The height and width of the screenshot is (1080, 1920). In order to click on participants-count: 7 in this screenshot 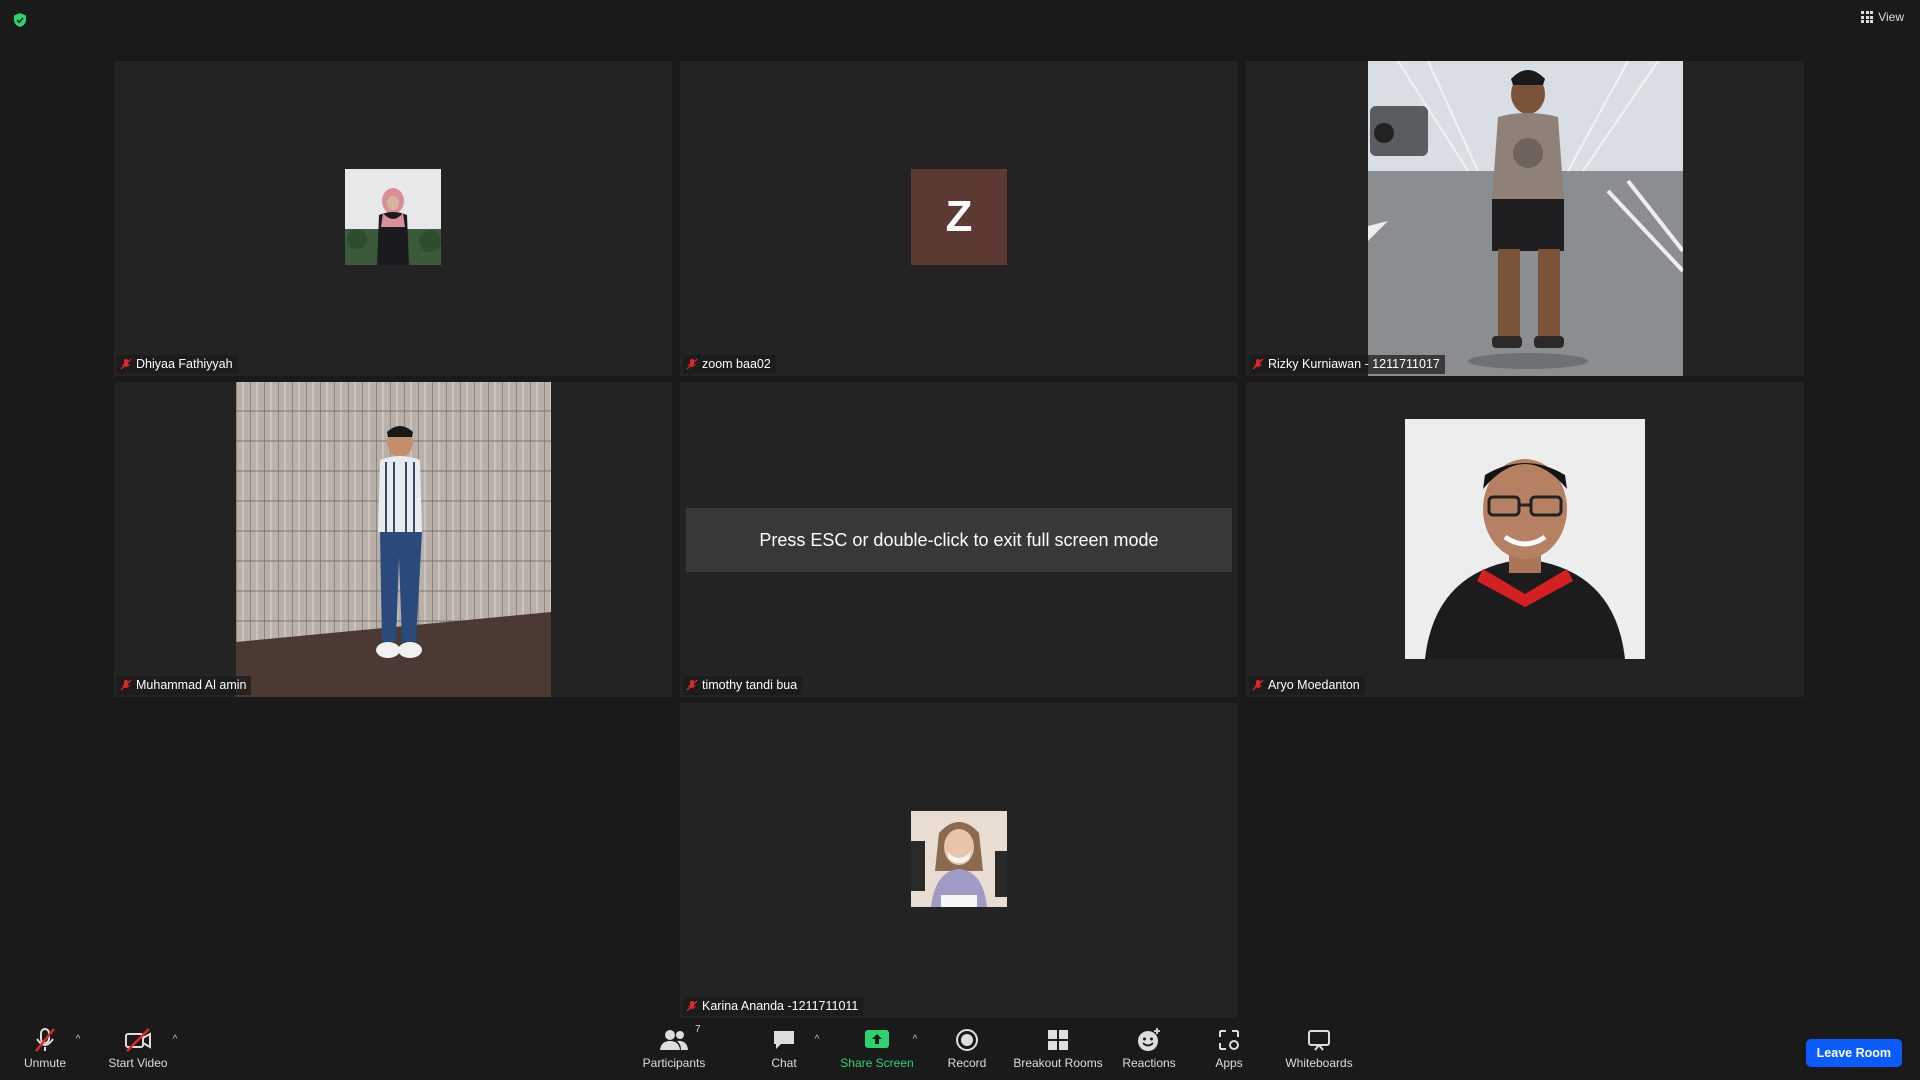, I will do `click(698, 1029)`.